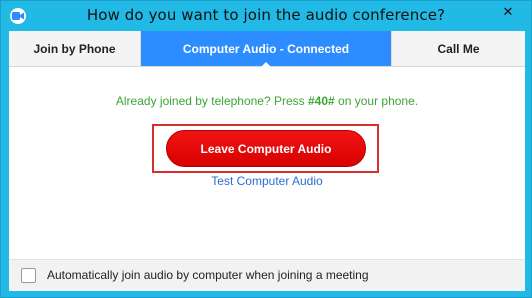 Image resolution: width=532 pixels, height=298 pixels. What do you see at coordinates (458, 48) in the screenshot?
I see `tab-call-me: Call Me` at bounding box center [458, 48].